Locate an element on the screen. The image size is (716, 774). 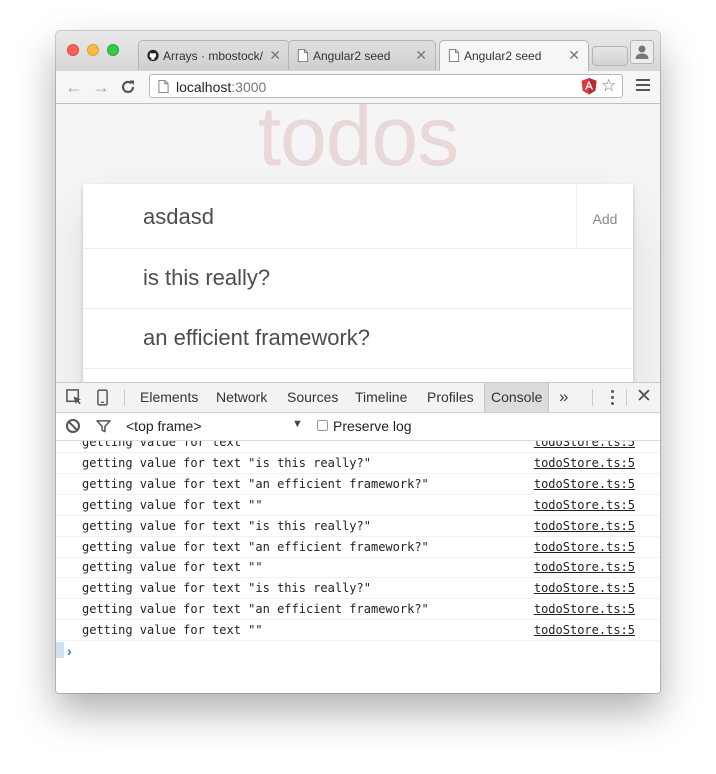
profile-button is located at coordinates (642, 52).